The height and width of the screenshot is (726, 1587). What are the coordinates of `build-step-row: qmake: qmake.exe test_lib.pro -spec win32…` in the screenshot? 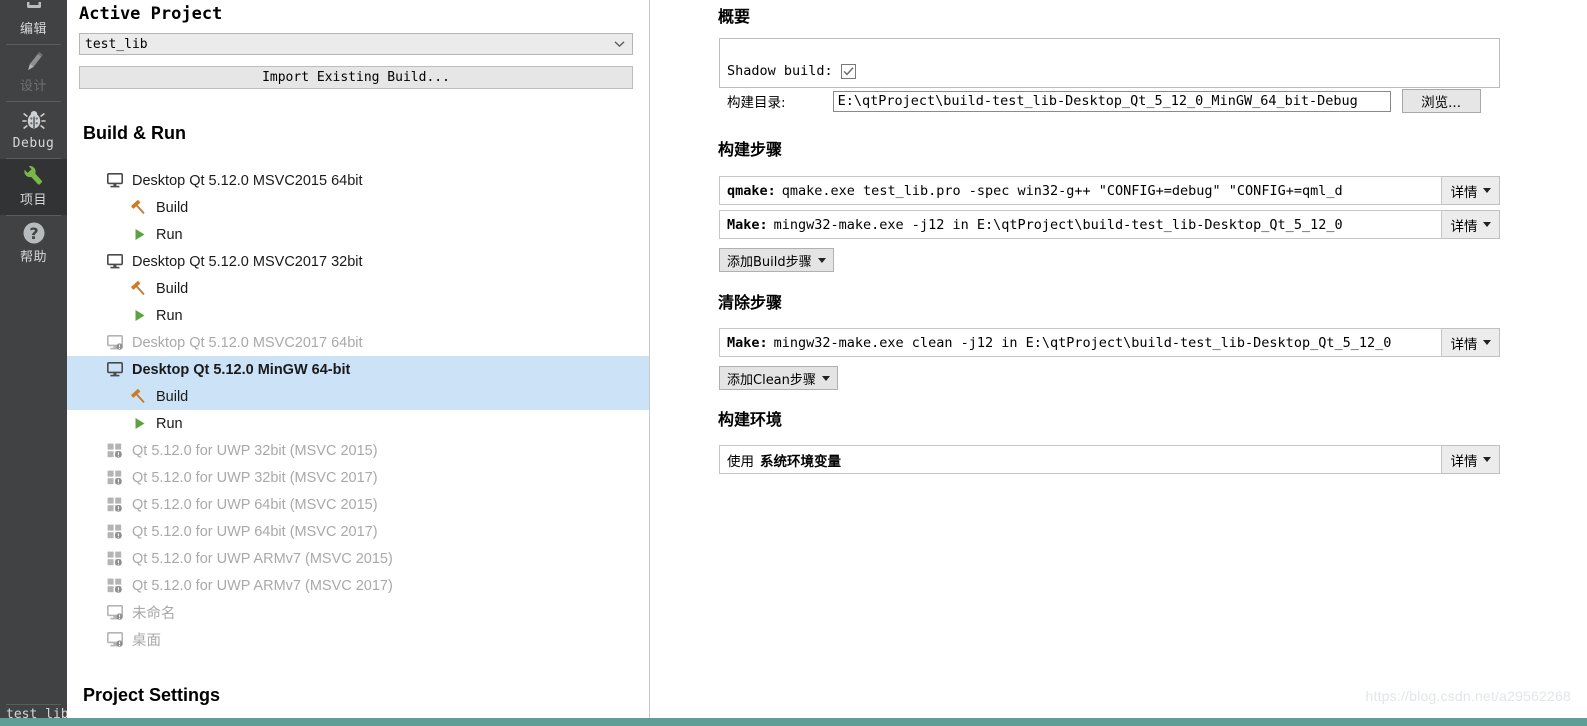 It's located at (1109, 190).